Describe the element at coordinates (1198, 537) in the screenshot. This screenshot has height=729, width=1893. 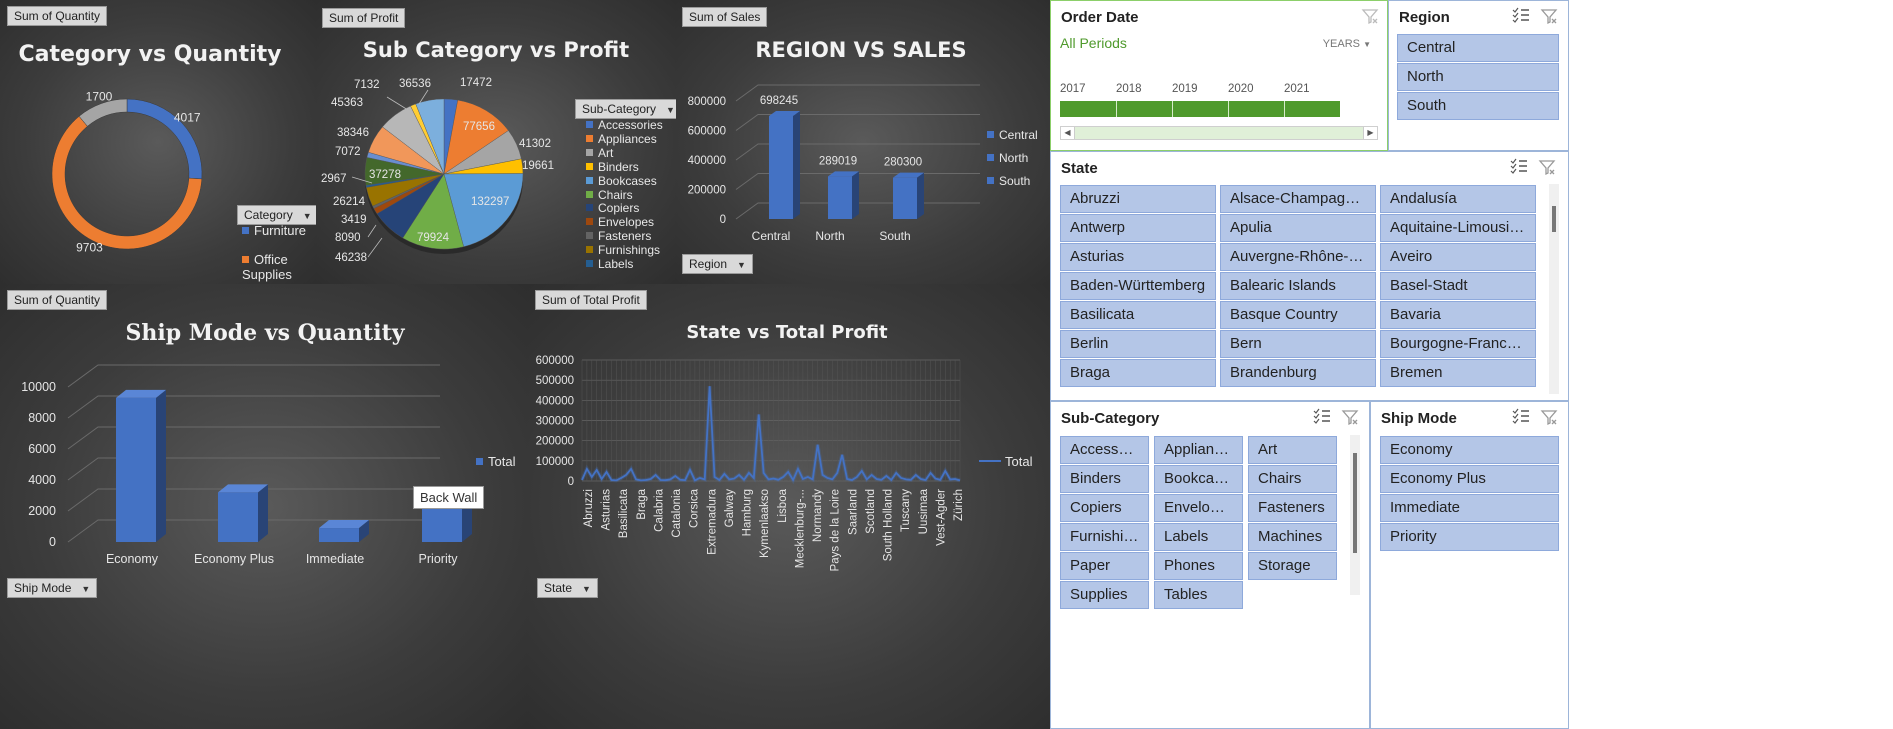
I see `slicer-item-labels: Labels` at that location.